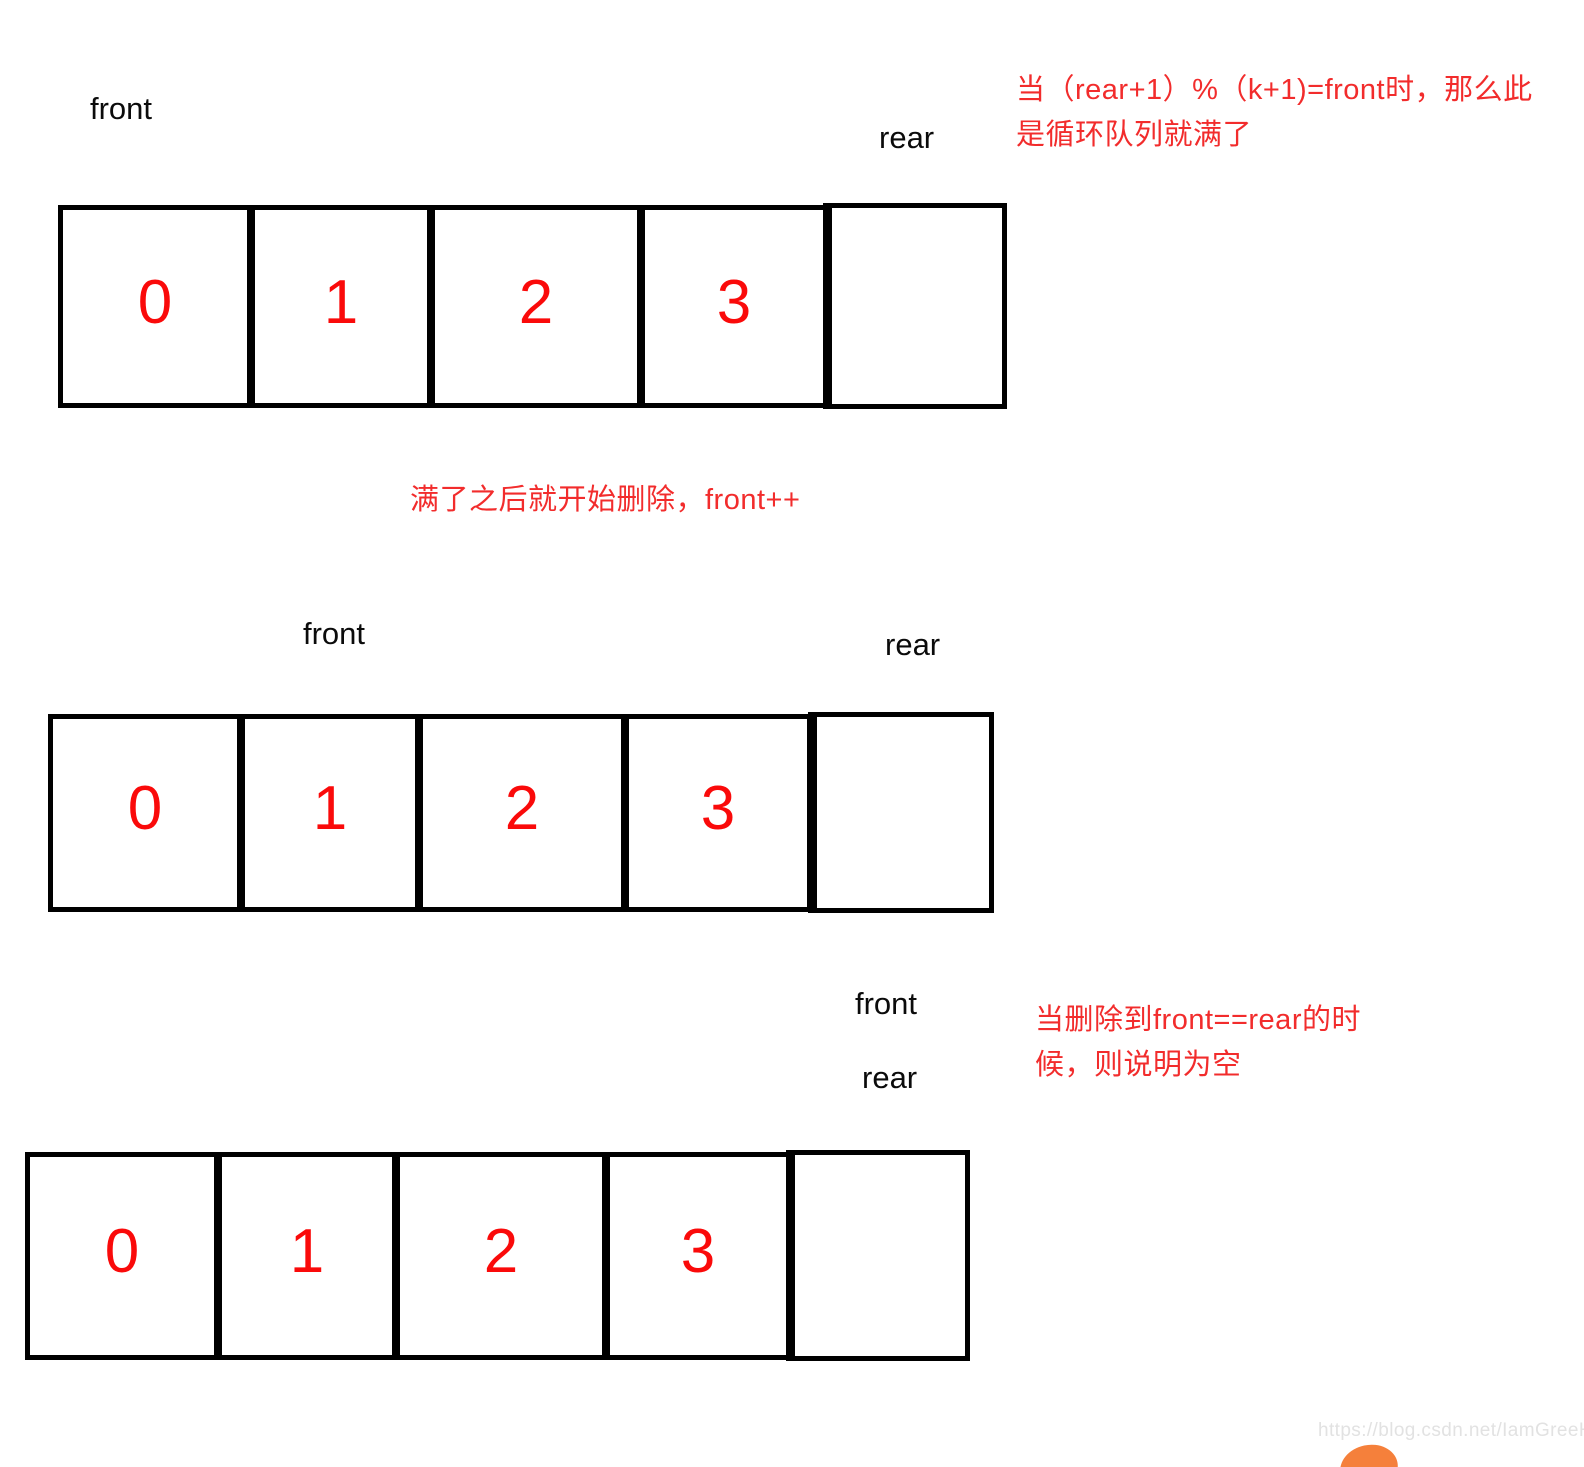  Describe the element at coordinates (605, 500) in the screenshot. I see `annotation-delete-step: 满了之后就开始删除，front++` at that location.